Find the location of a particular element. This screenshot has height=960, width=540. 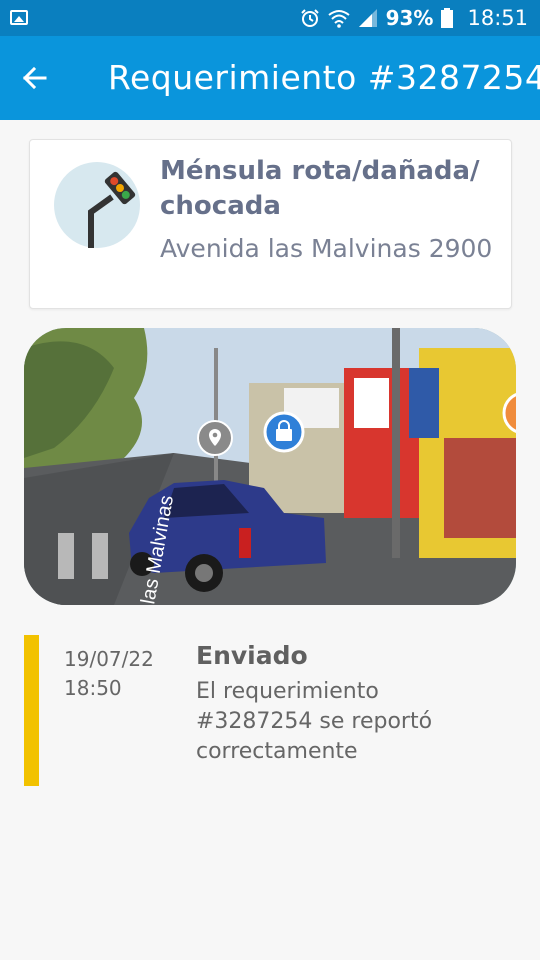

app-bar: Requerimiento #3287254 is located at coordinates (270, 78).